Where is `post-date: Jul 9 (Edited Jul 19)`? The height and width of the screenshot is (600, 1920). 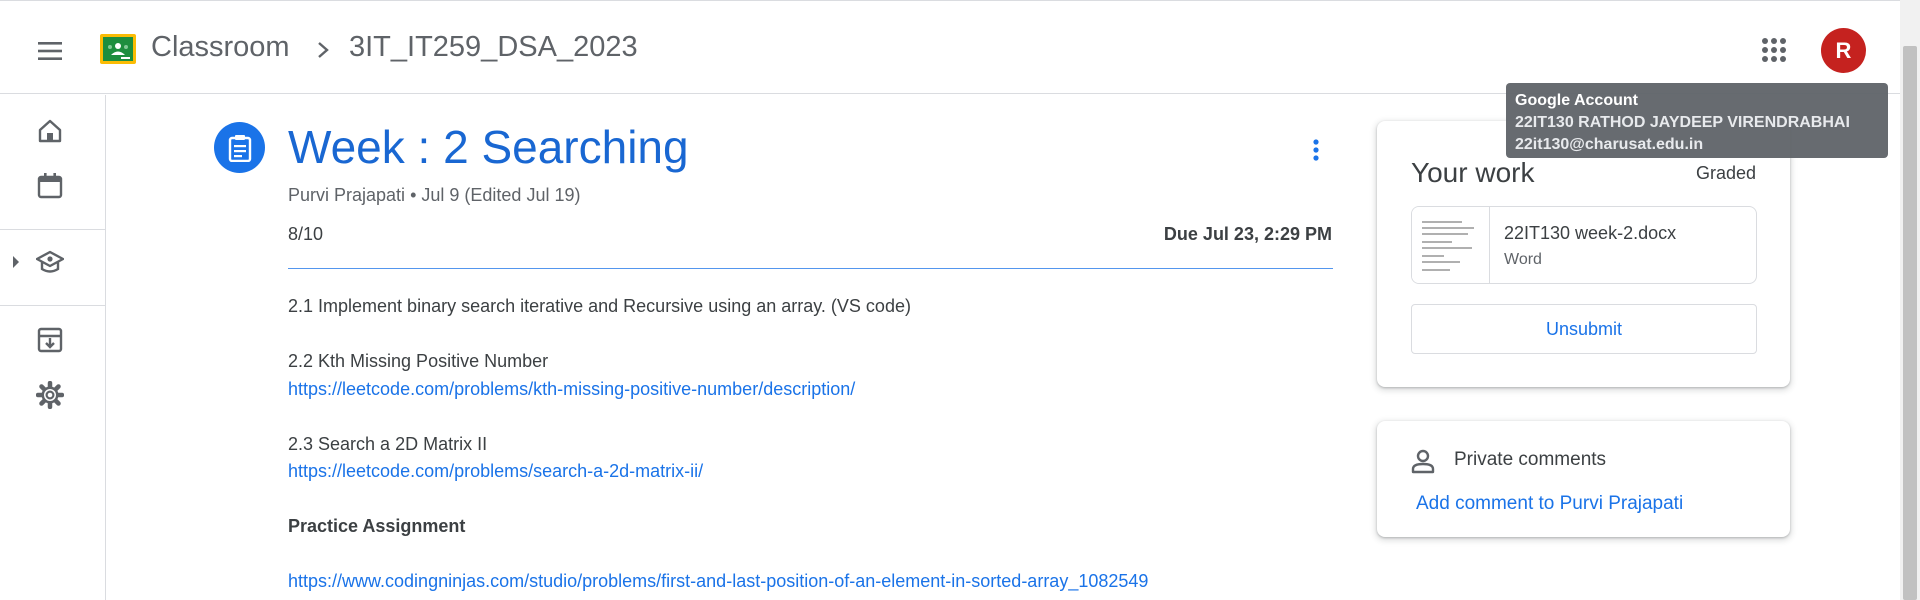
post-date: Jul 9 (Edited Jul 19) is located at coordinates (501, 195).